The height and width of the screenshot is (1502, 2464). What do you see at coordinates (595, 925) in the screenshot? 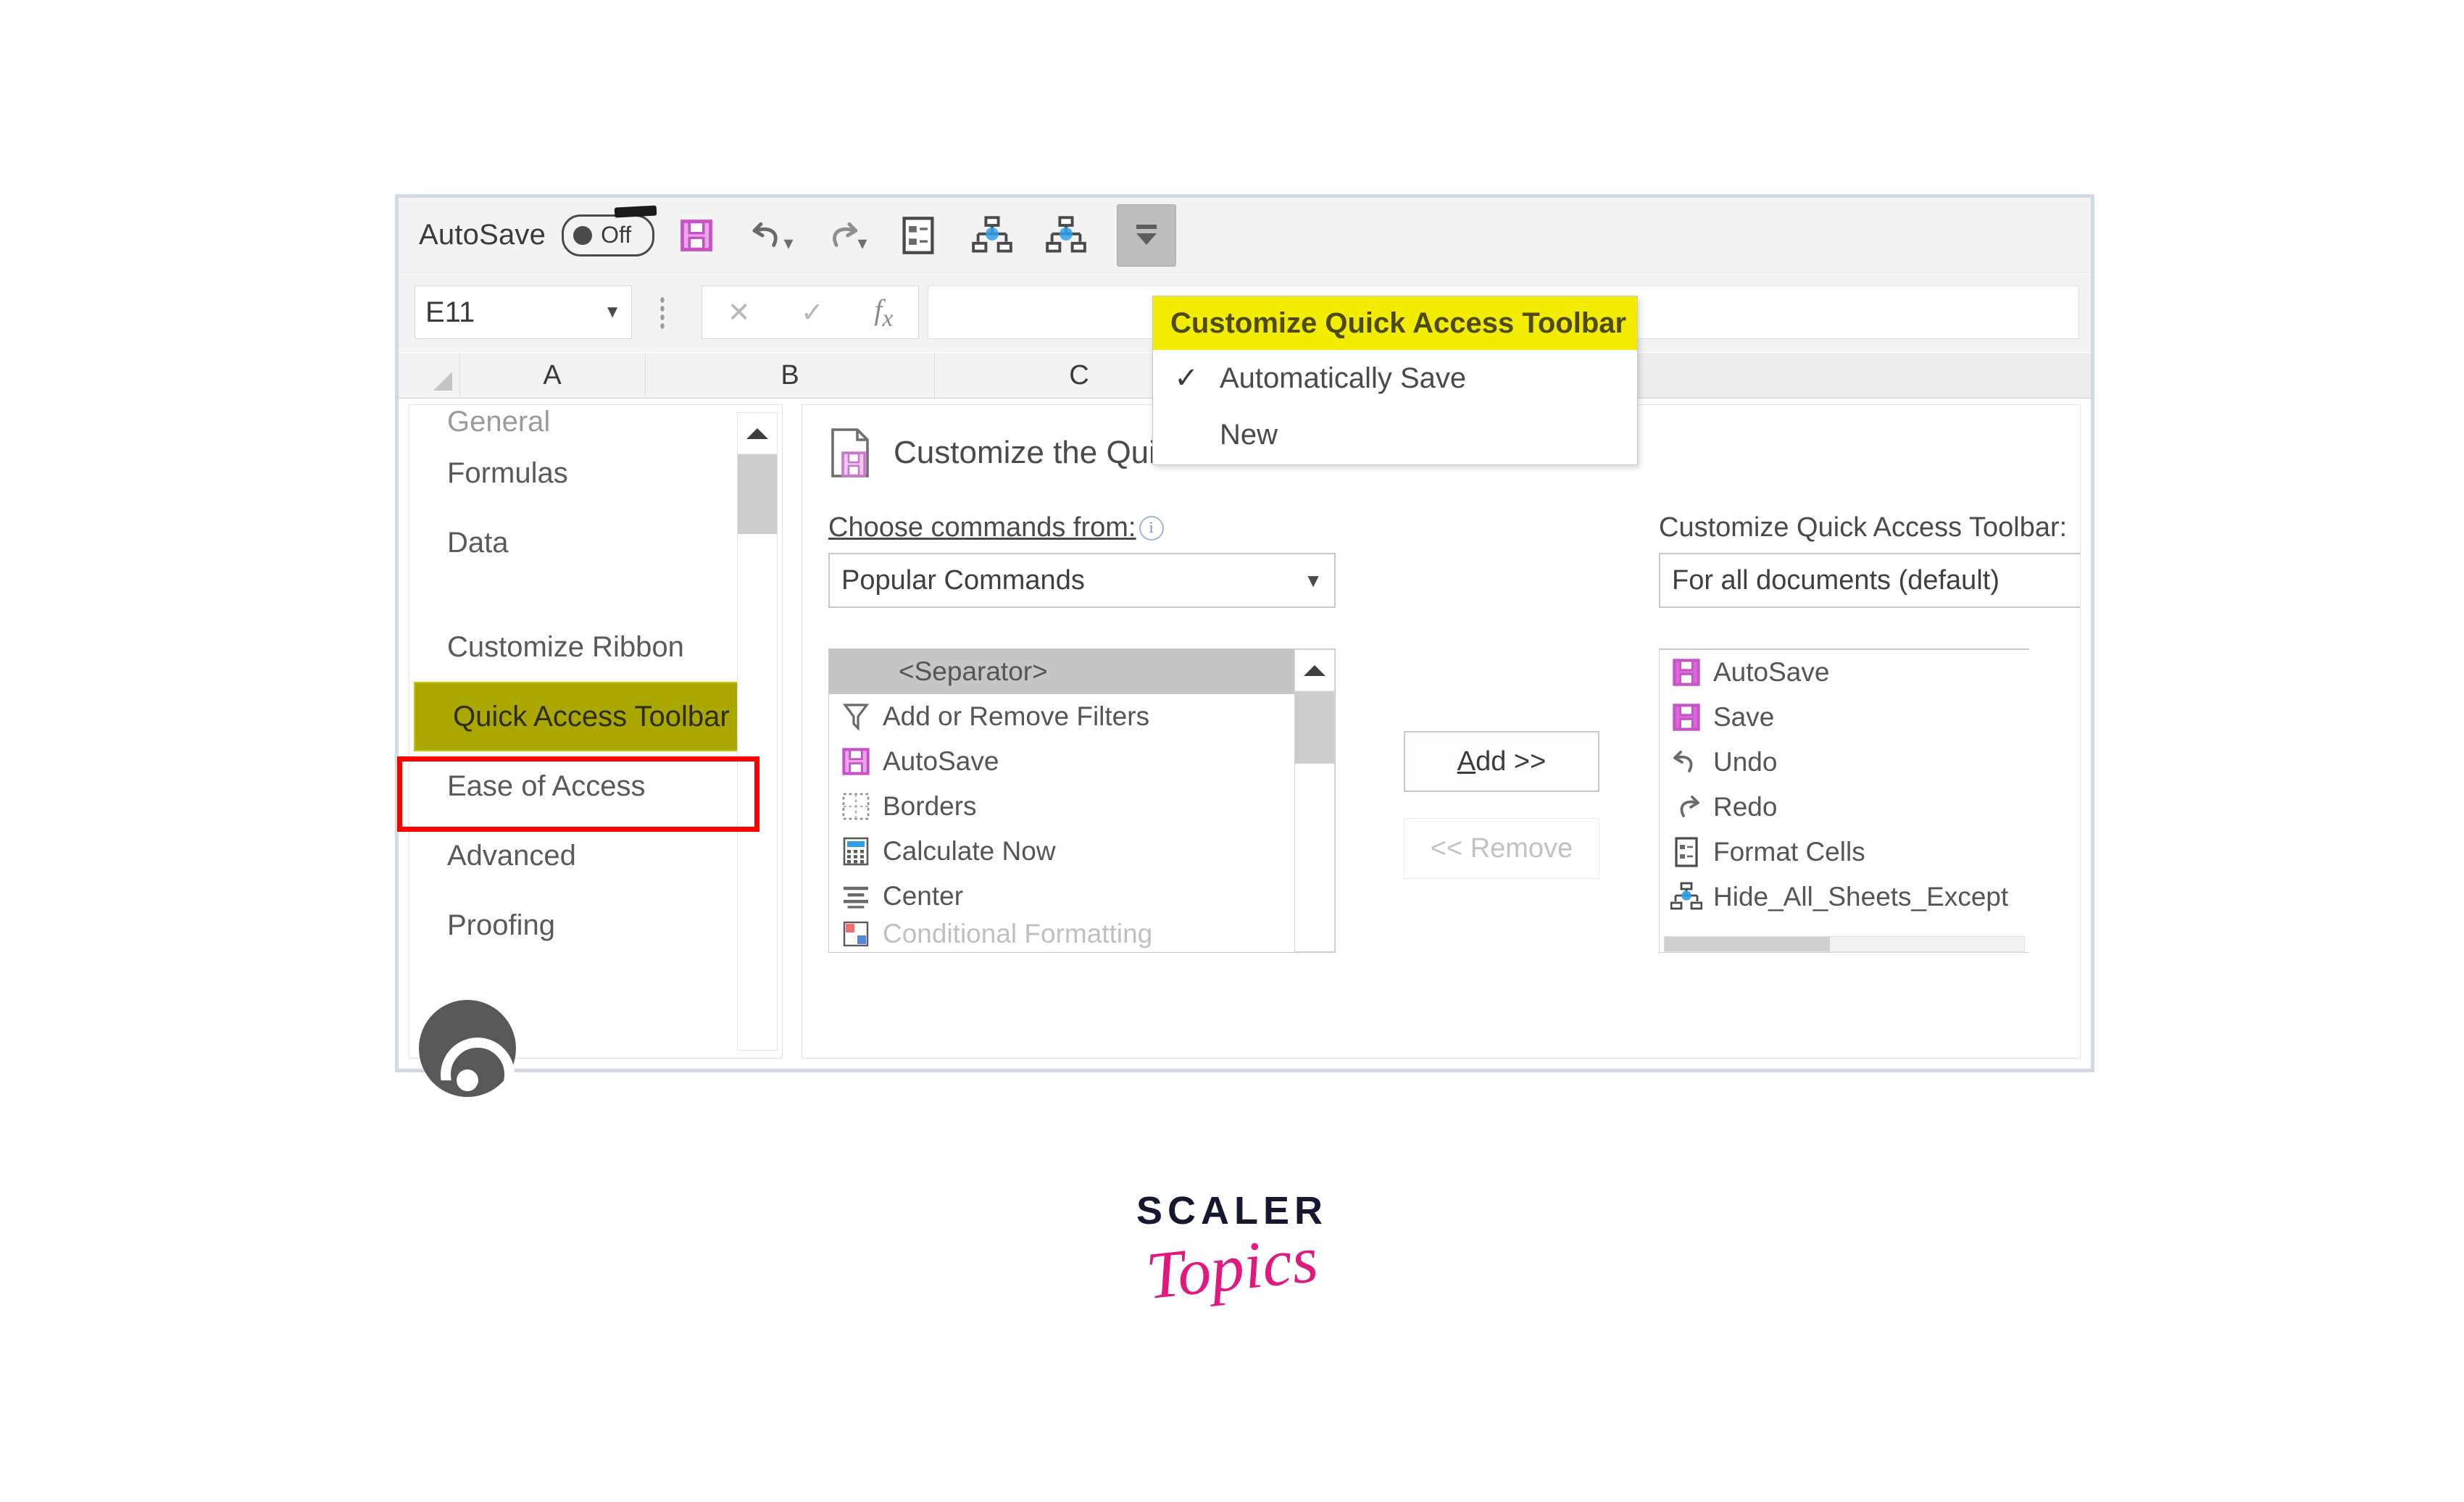
I see `sidebar-item-proofing: Proofing` at bounding box center [595, 925].